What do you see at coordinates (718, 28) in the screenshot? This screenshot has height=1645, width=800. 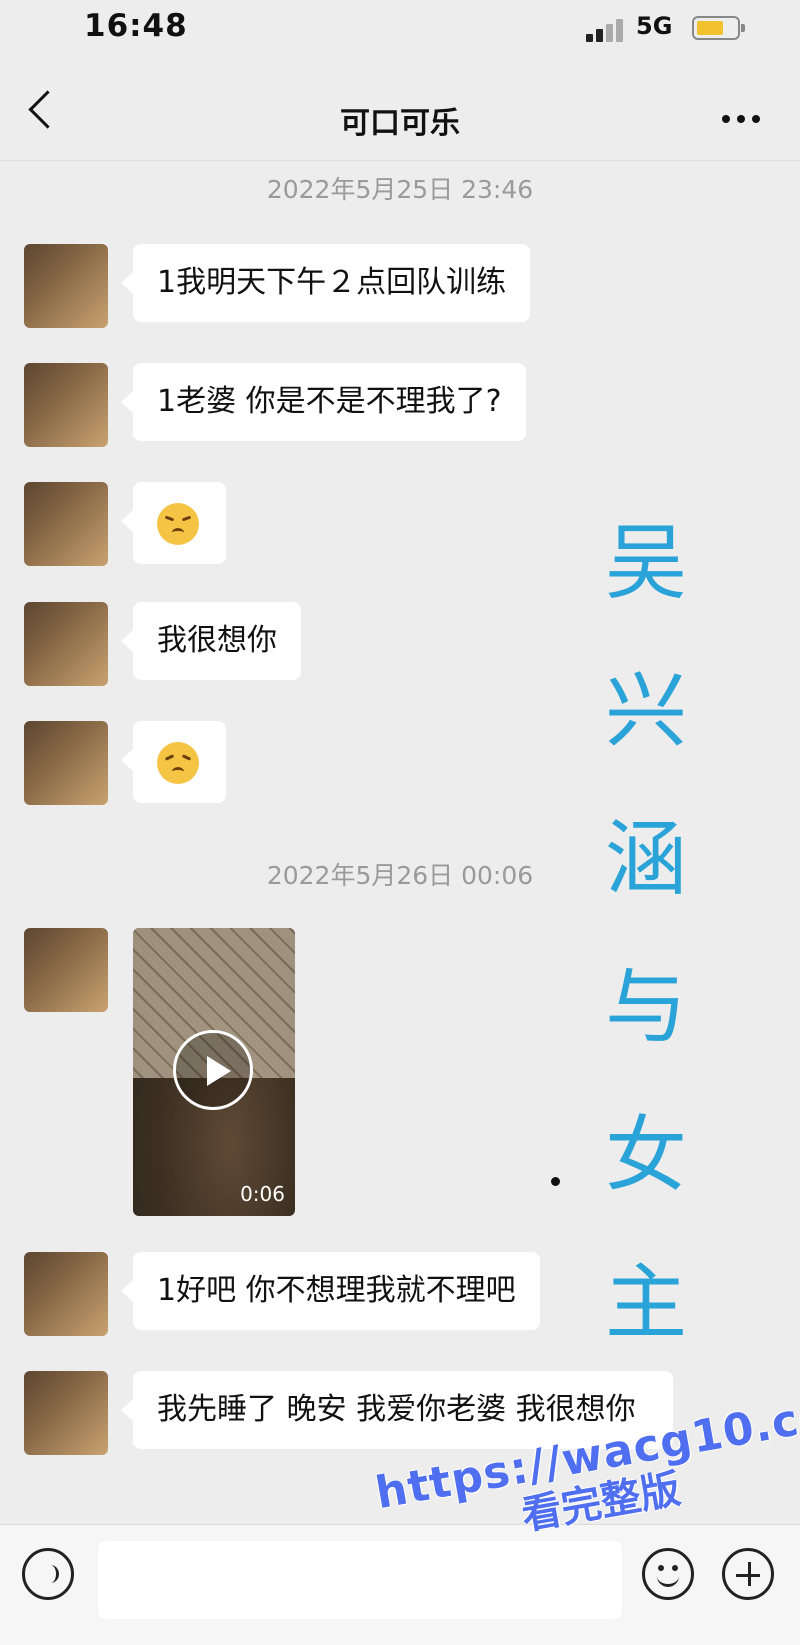 I see `battery-icon` at bounding box center [718, 28].